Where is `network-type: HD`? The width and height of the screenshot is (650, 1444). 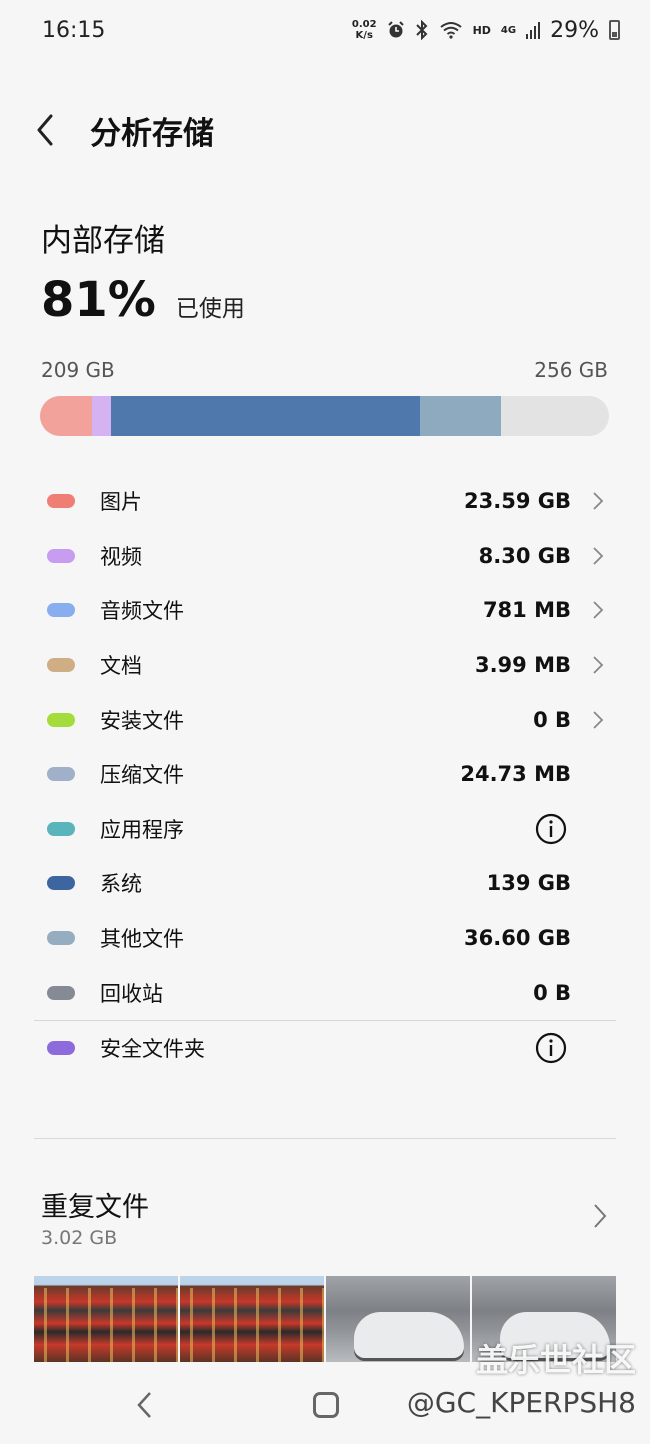 network-type: HD is located at coordinates (481, 30).